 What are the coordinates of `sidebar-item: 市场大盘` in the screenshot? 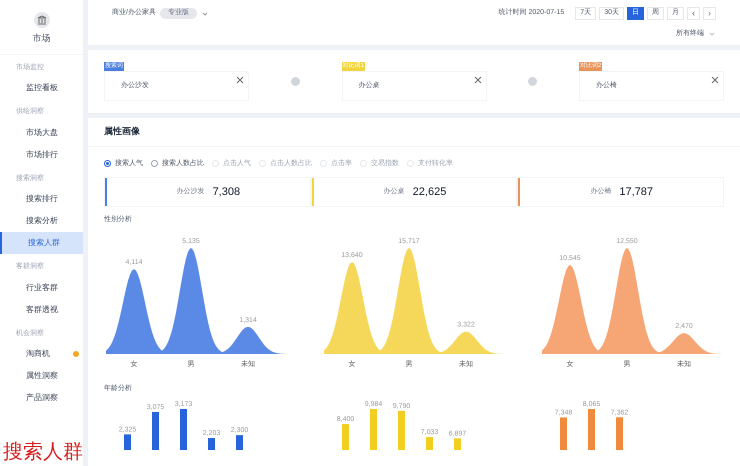 It's located at (41, 133).